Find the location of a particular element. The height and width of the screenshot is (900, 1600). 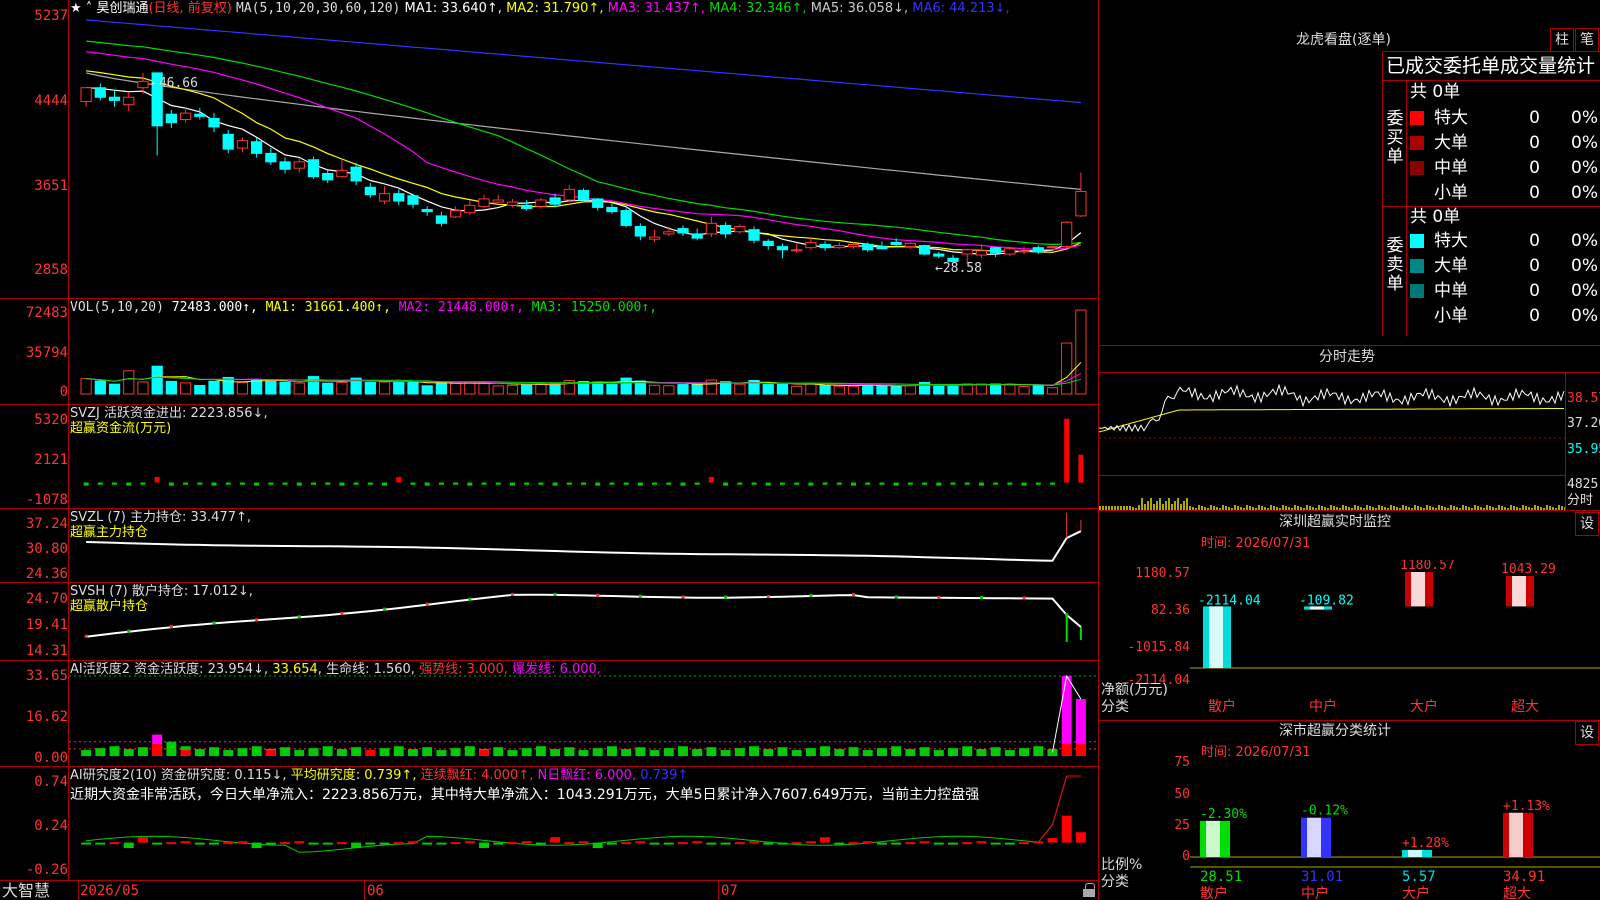

stats-left-border is located at coordinates (1382, 193).